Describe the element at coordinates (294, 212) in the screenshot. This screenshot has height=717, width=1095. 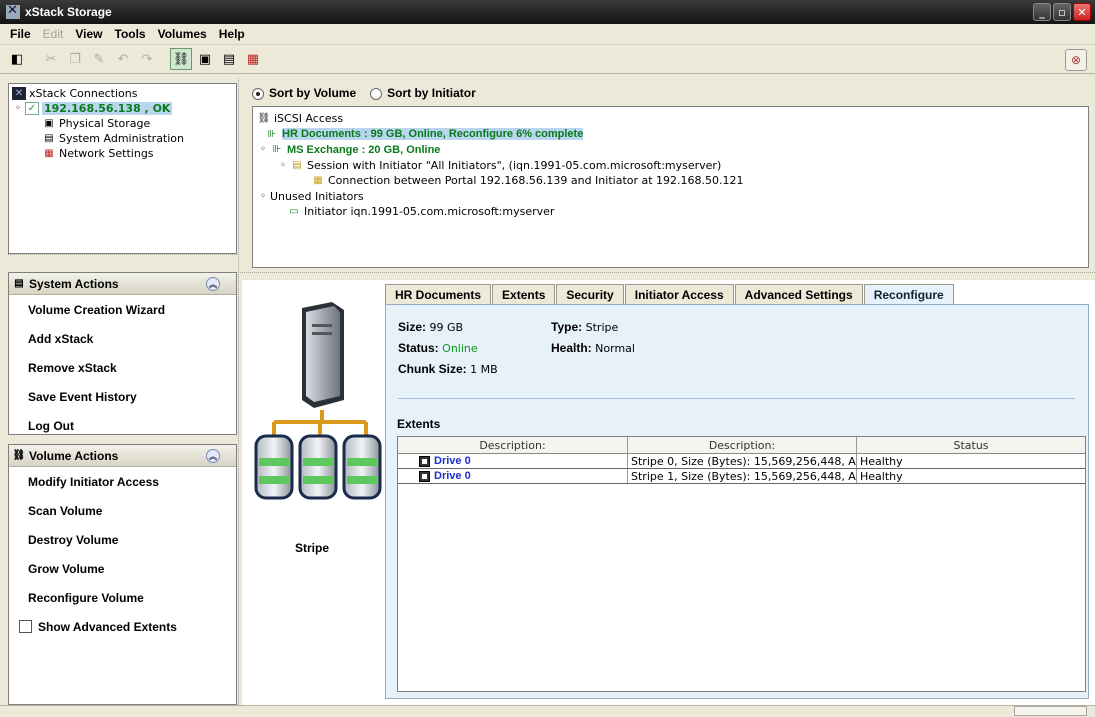
I see `computer-icon: ▭` at that location.